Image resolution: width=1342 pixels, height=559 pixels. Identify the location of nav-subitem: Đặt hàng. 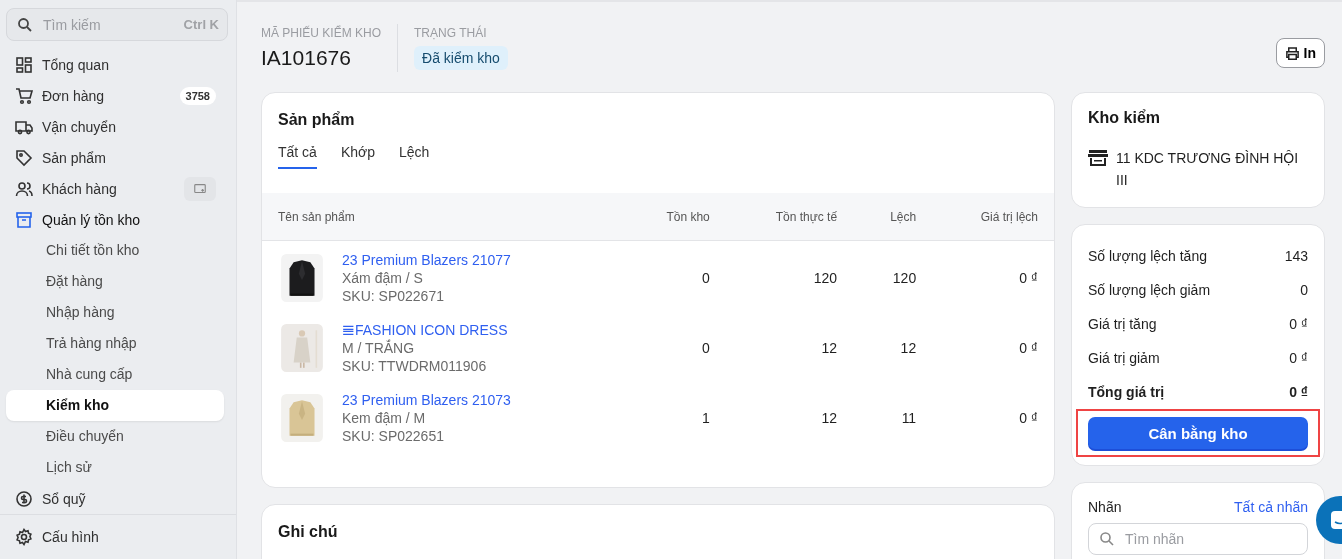
(115, 281).